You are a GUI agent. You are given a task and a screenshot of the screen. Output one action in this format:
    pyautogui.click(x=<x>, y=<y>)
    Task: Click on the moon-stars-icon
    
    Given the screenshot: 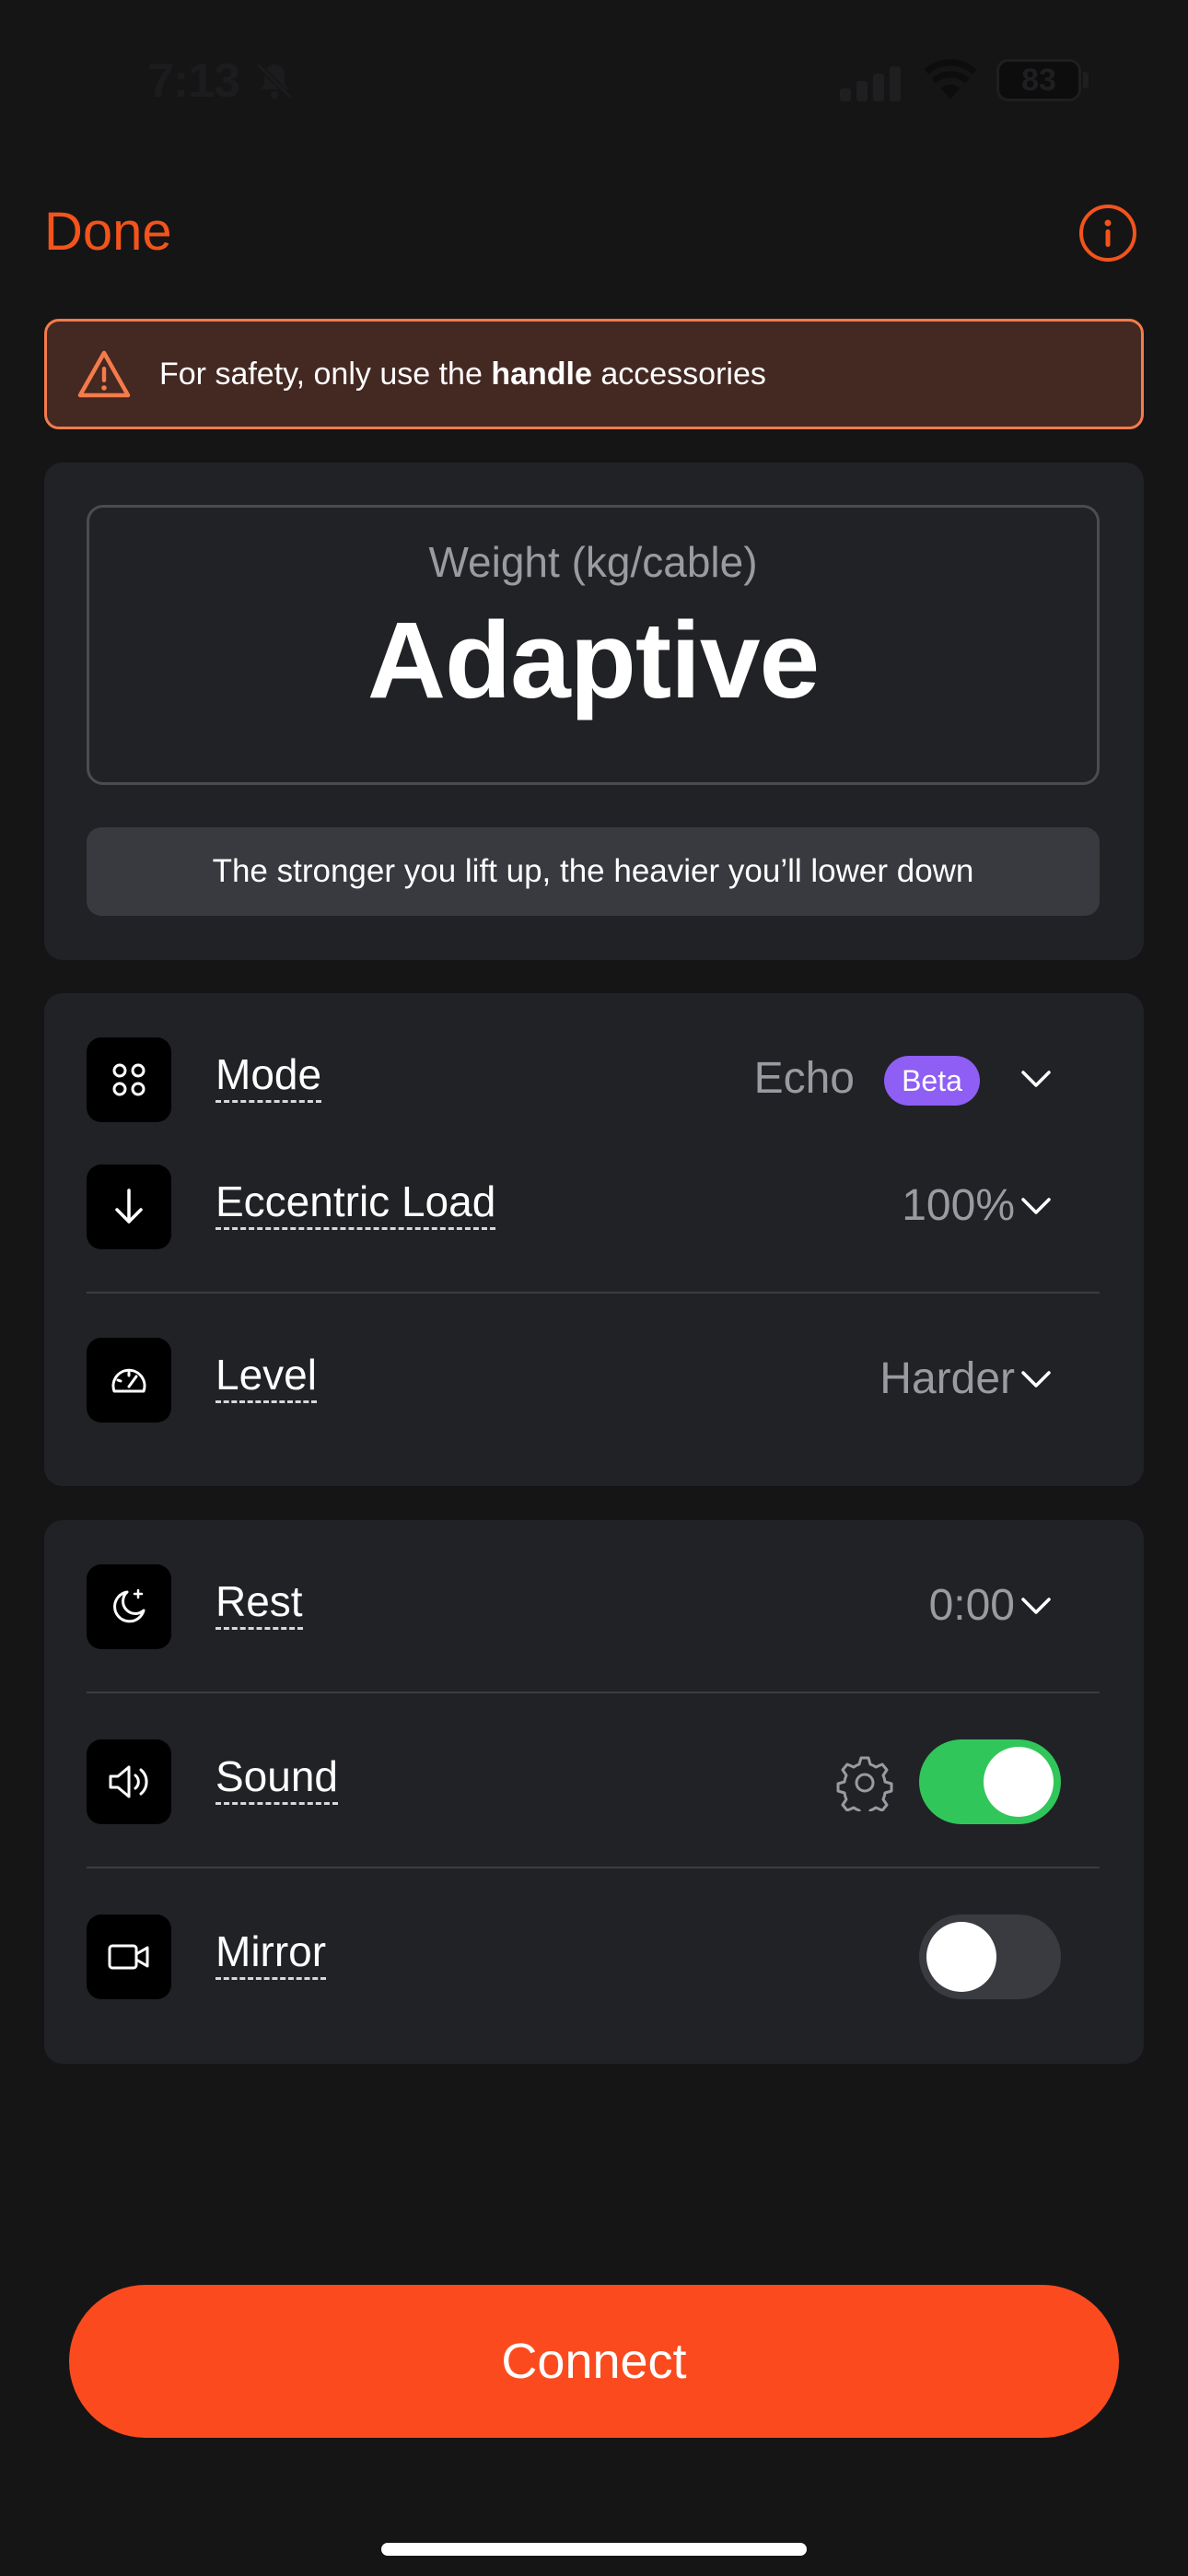 What is the action you would take?
    pyautogui.click(x=129, y=1605)
    